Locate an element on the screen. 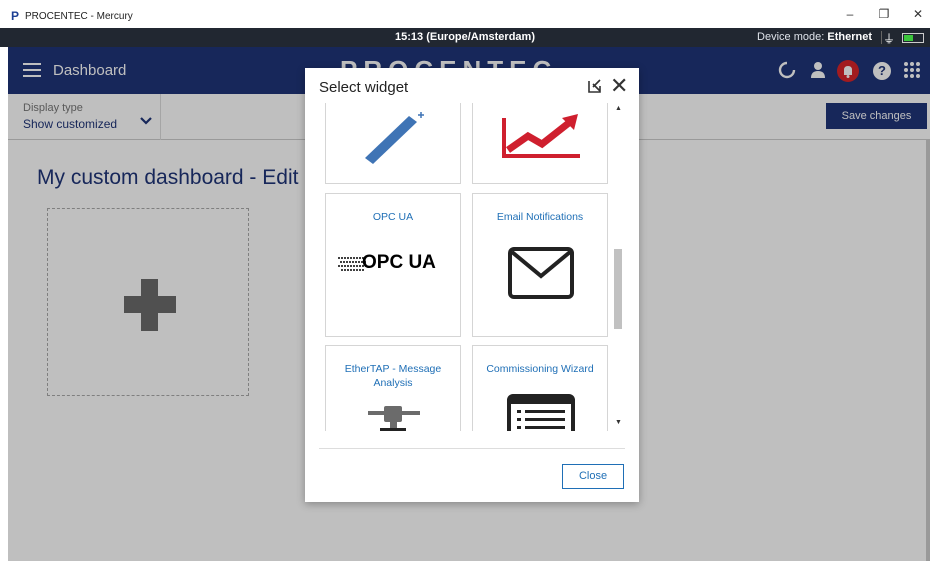 This screenshot has height=561, width=930. widget-label: EtherTAP - Message Analysis is located at coordinates (393, 376).